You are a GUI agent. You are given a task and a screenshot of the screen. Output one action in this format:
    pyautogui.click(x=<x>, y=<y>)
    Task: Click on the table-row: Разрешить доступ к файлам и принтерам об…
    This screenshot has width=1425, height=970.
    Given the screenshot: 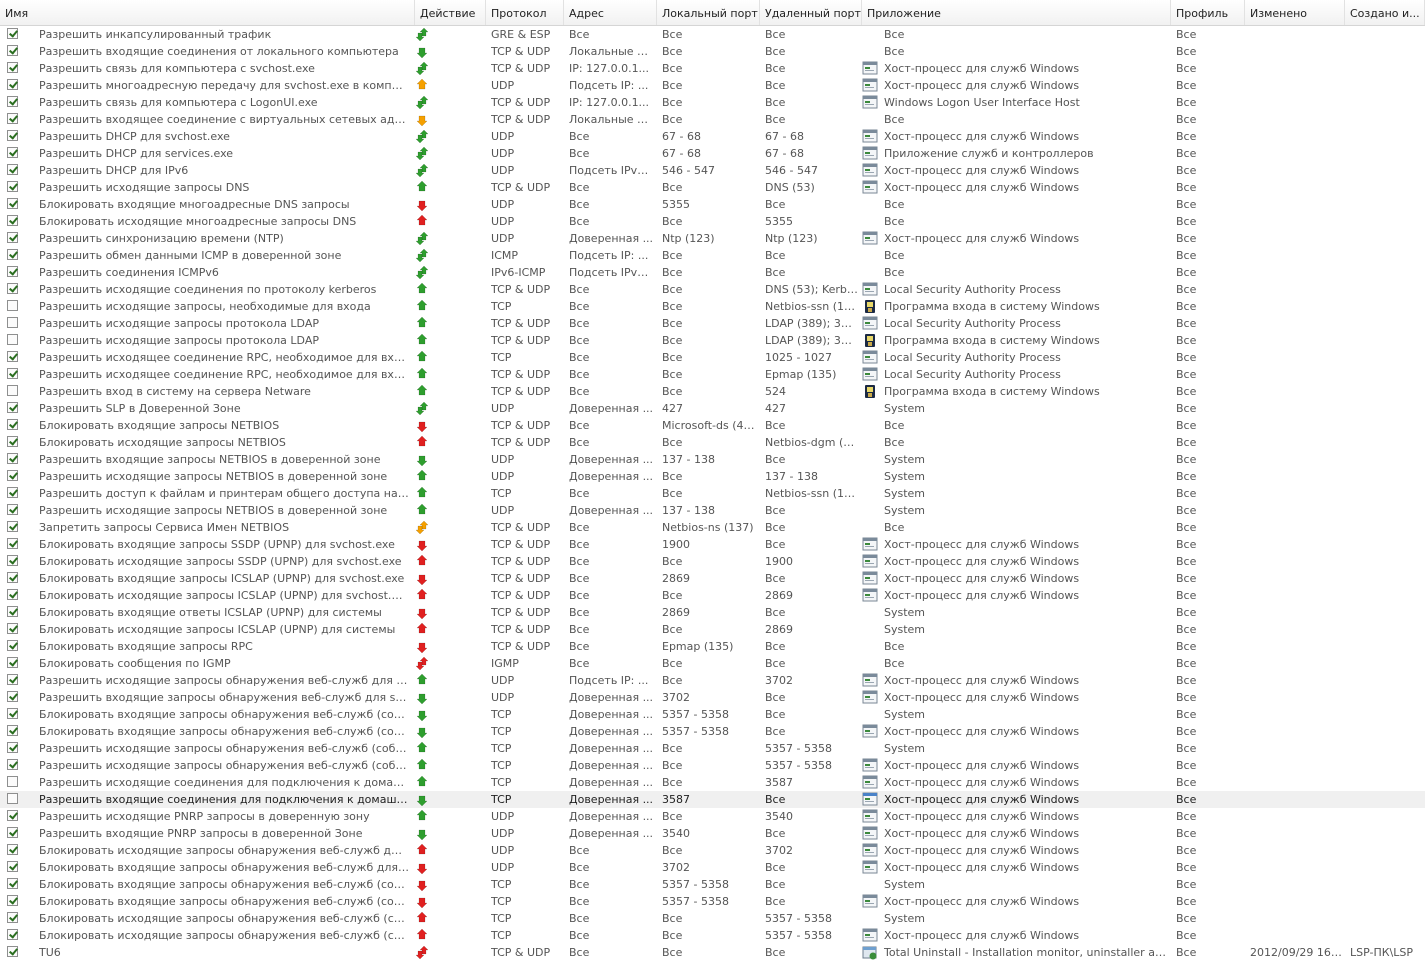 What is the action you would take?
    pyautogui.click(x=712, y=493)
    